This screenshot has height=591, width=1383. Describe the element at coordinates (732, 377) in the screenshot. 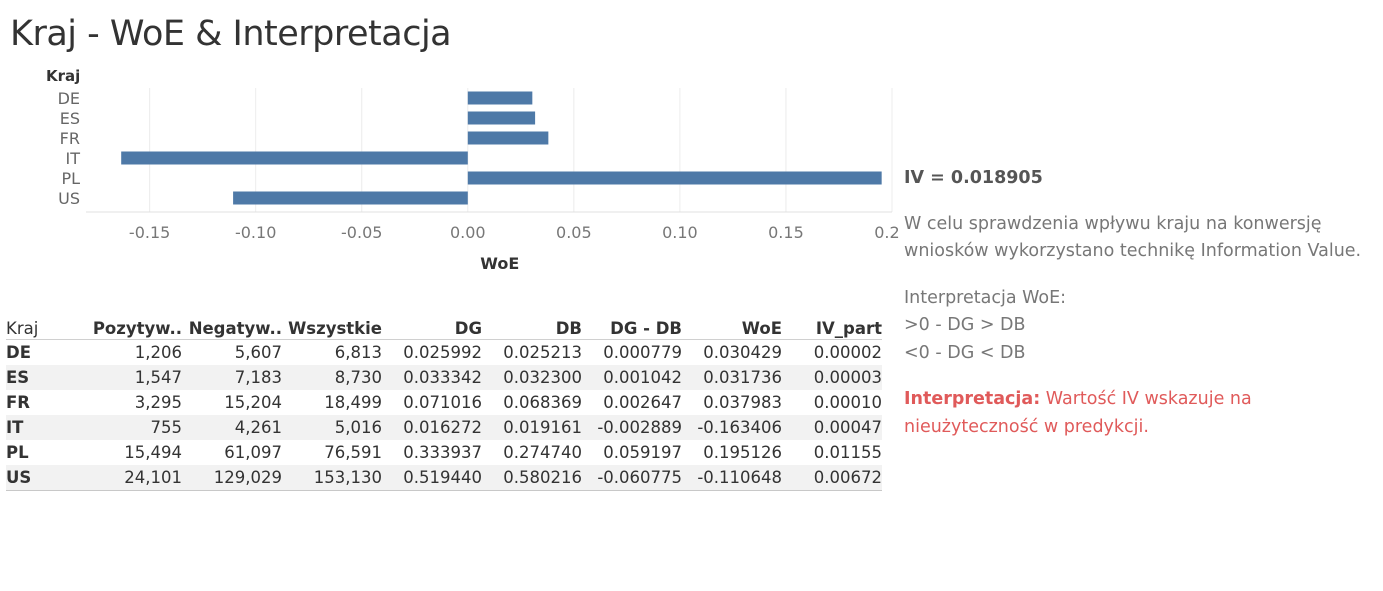

I see `cell-woe: 0.031736` at that location.